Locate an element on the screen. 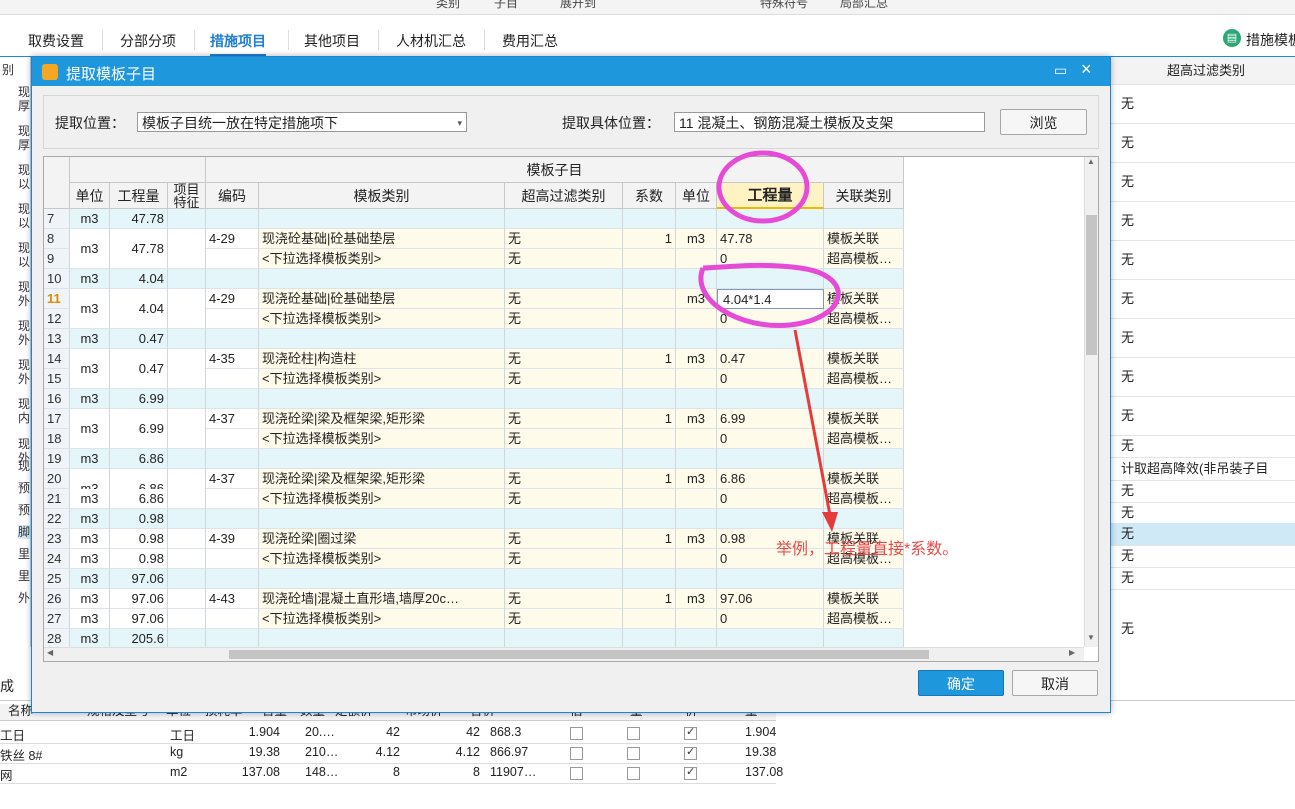  cell-type: 现浇砼梁|圈过梁 is located at coordinates (382, 539).